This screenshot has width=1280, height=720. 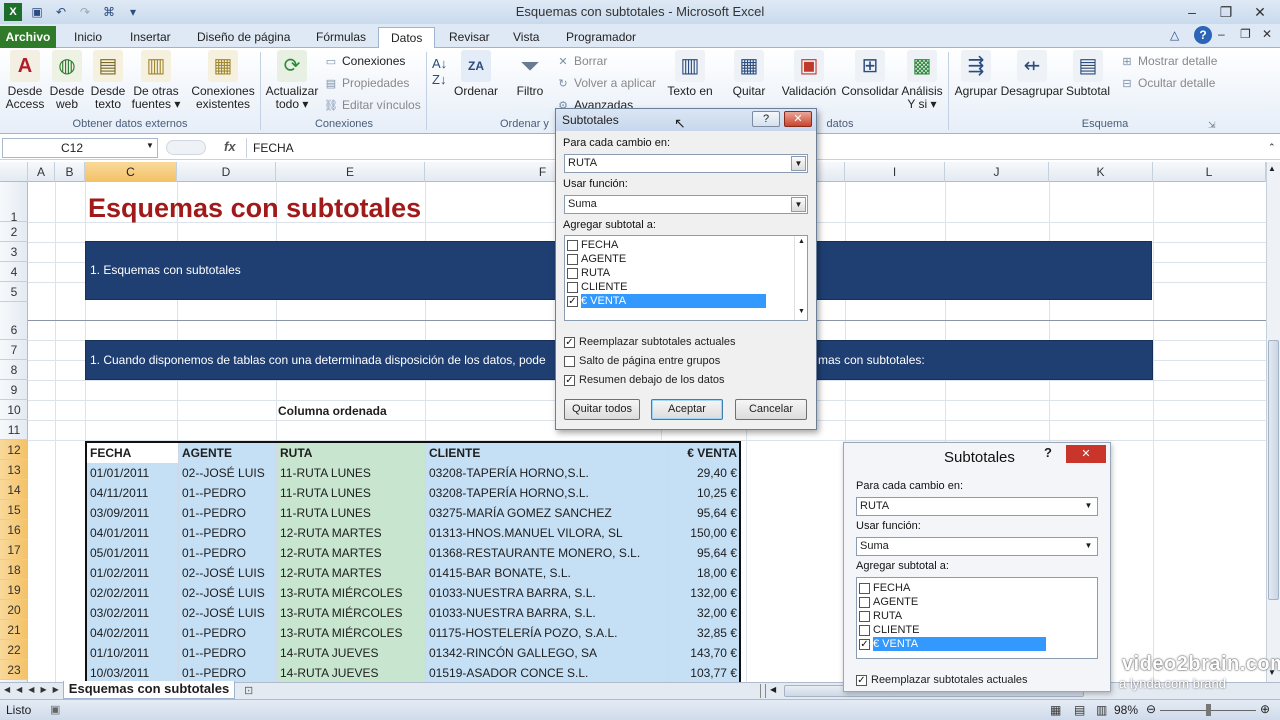 I want to click on cell: 04/02/2011, so click(x=133, y=633).